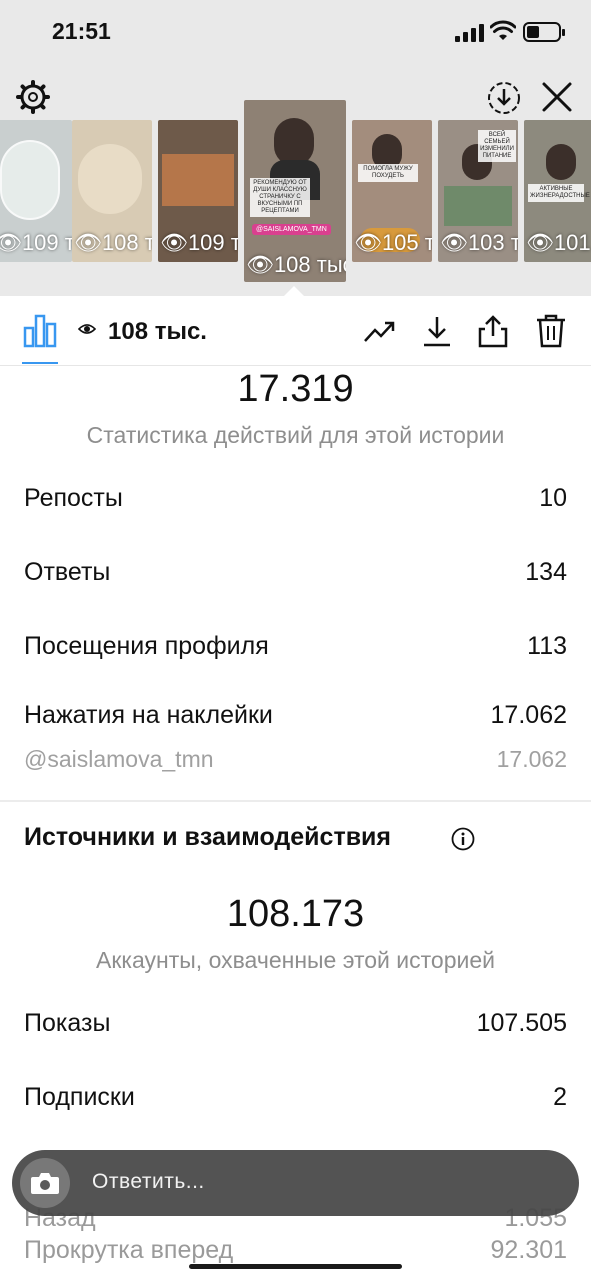  What do you see at coordinates (557, 97) in the screenshot?
I see `close-icon` at bounding box center [557, 97].